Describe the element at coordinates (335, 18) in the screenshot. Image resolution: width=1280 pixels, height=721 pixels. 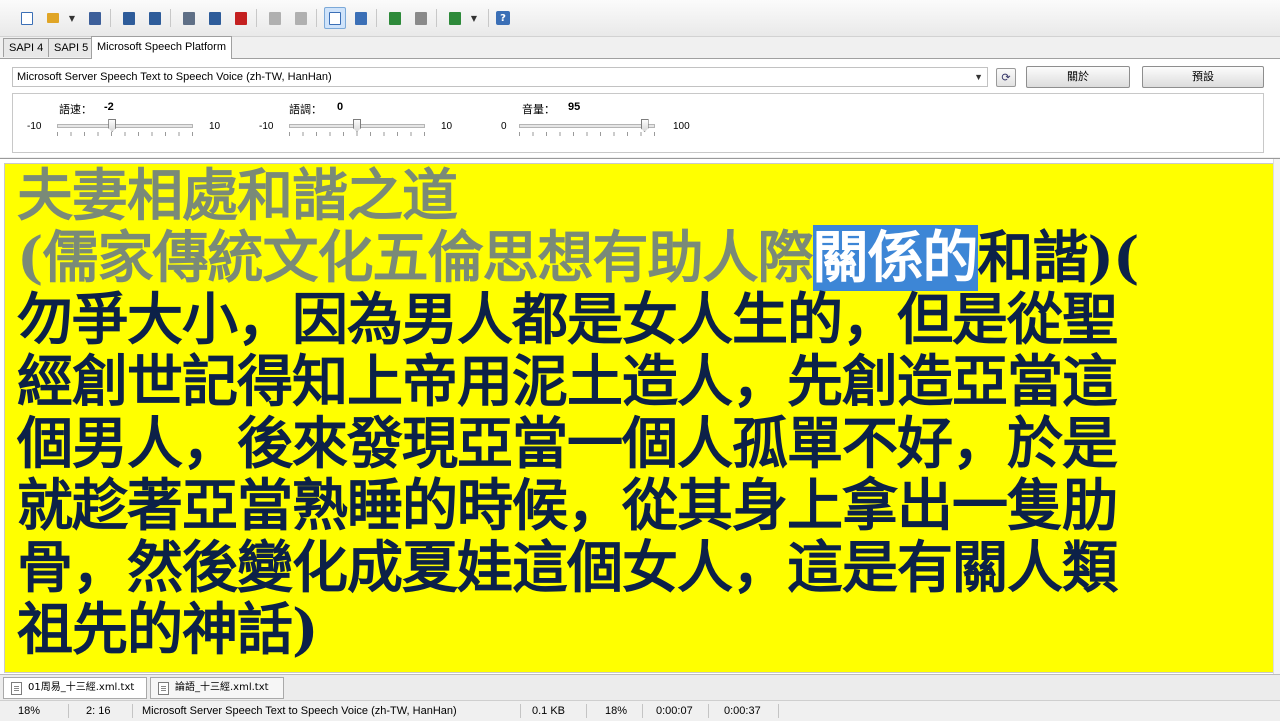
I see `view-text-icon` at that location.